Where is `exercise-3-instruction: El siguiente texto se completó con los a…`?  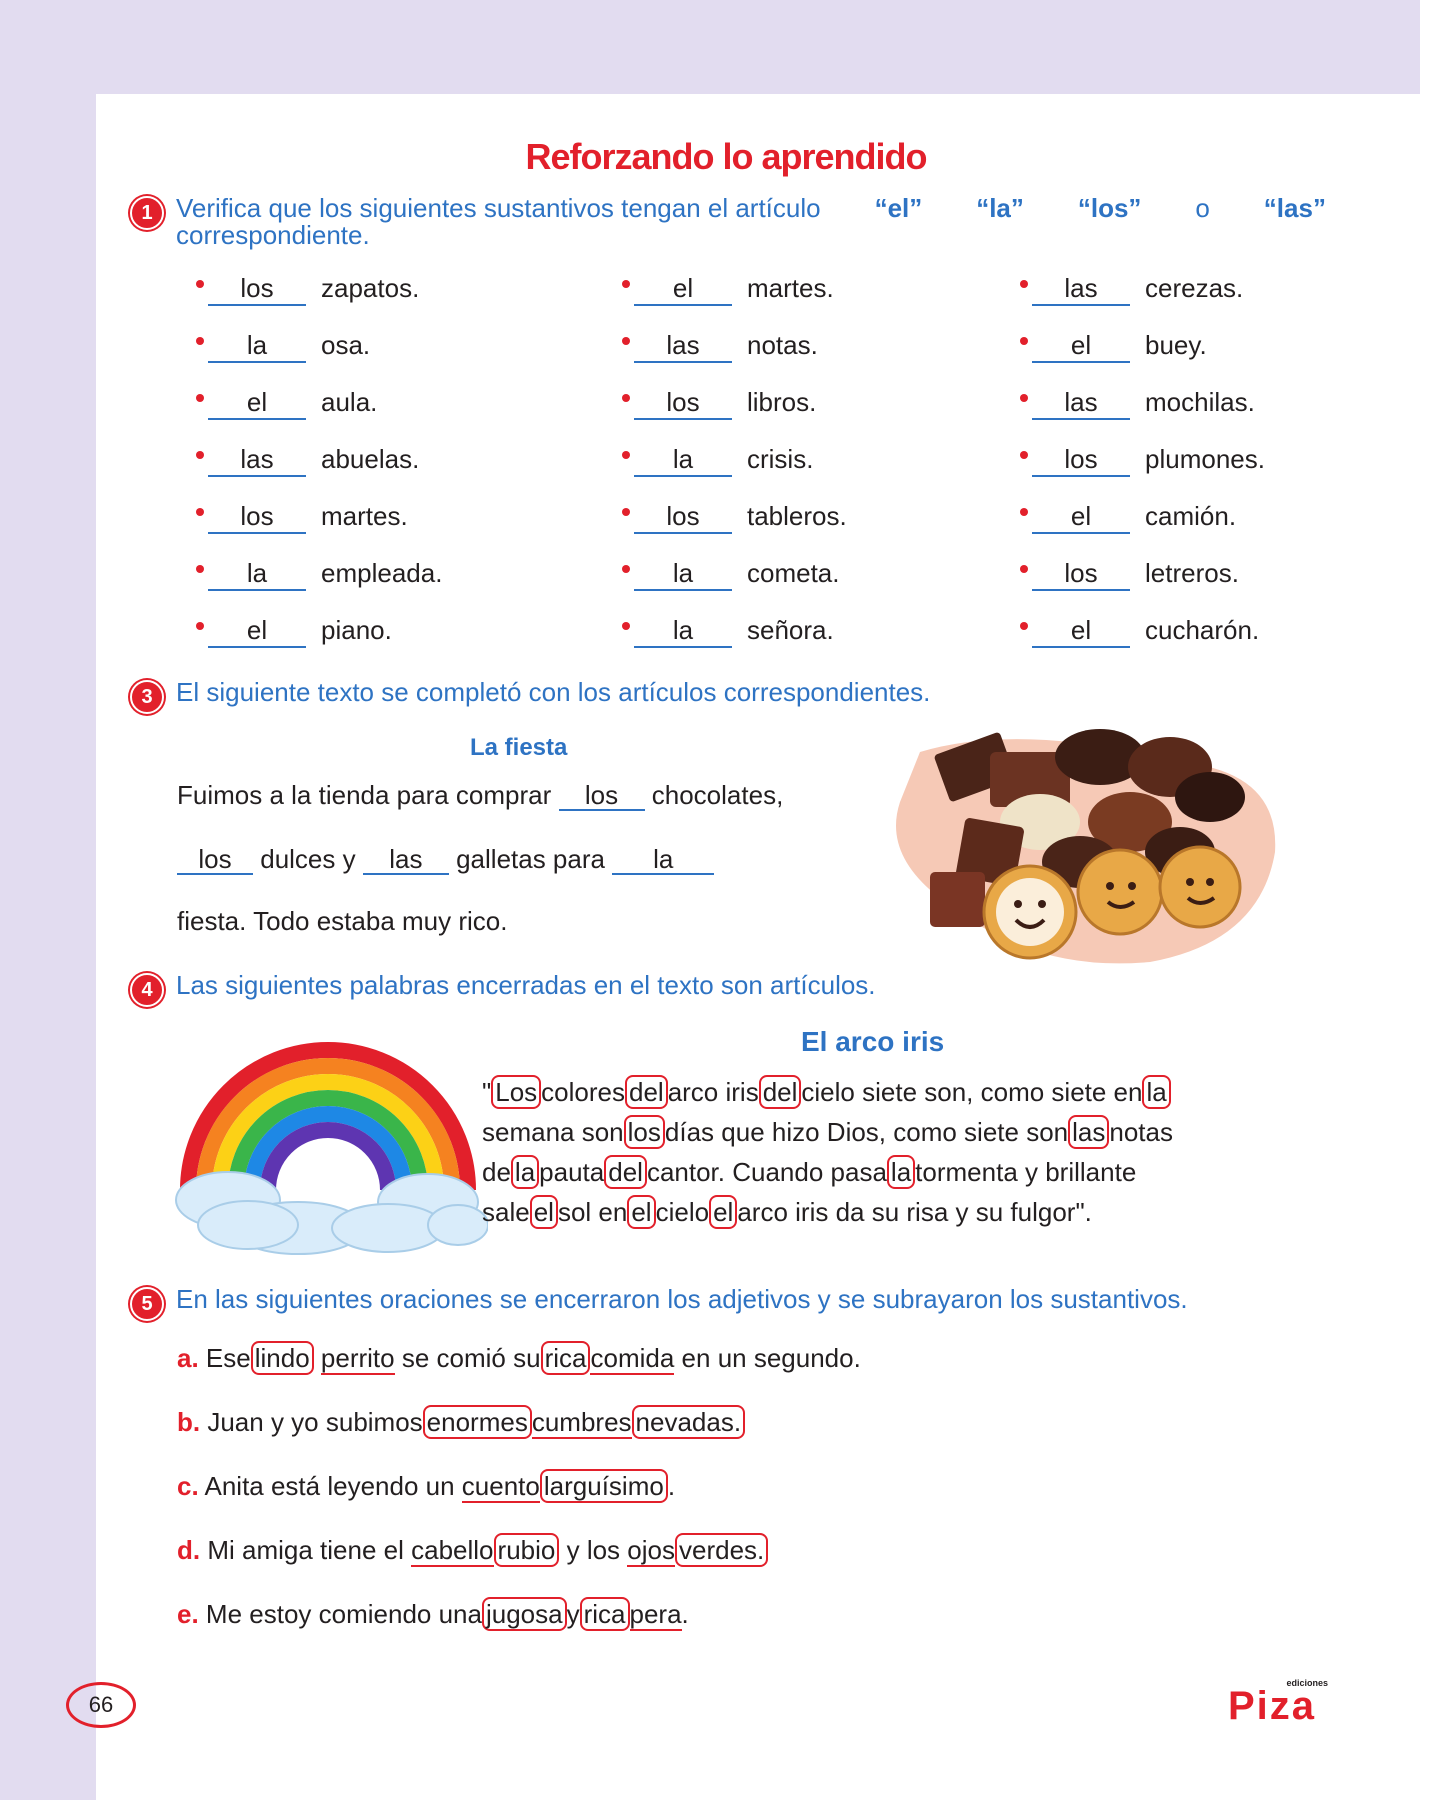 exercise-3-instruction: El siguiente texto se completó con los a… is located at coordinates (553, 692).